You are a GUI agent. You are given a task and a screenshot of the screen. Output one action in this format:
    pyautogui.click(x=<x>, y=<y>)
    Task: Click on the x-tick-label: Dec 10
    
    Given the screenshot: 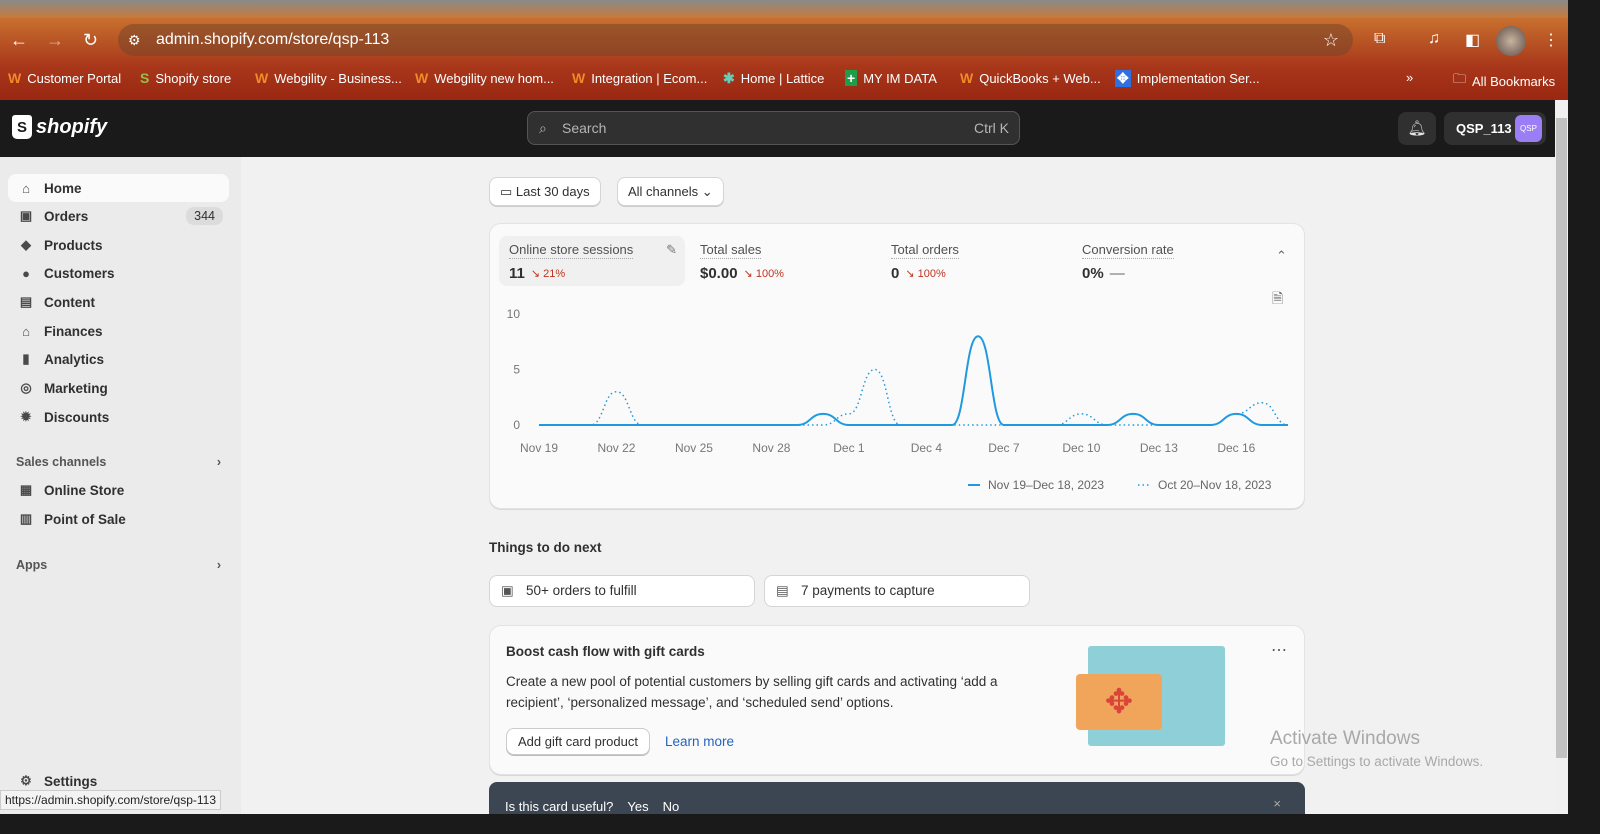 What is the action you would take?
    pyautogui.click(x=1081, y=448)
    